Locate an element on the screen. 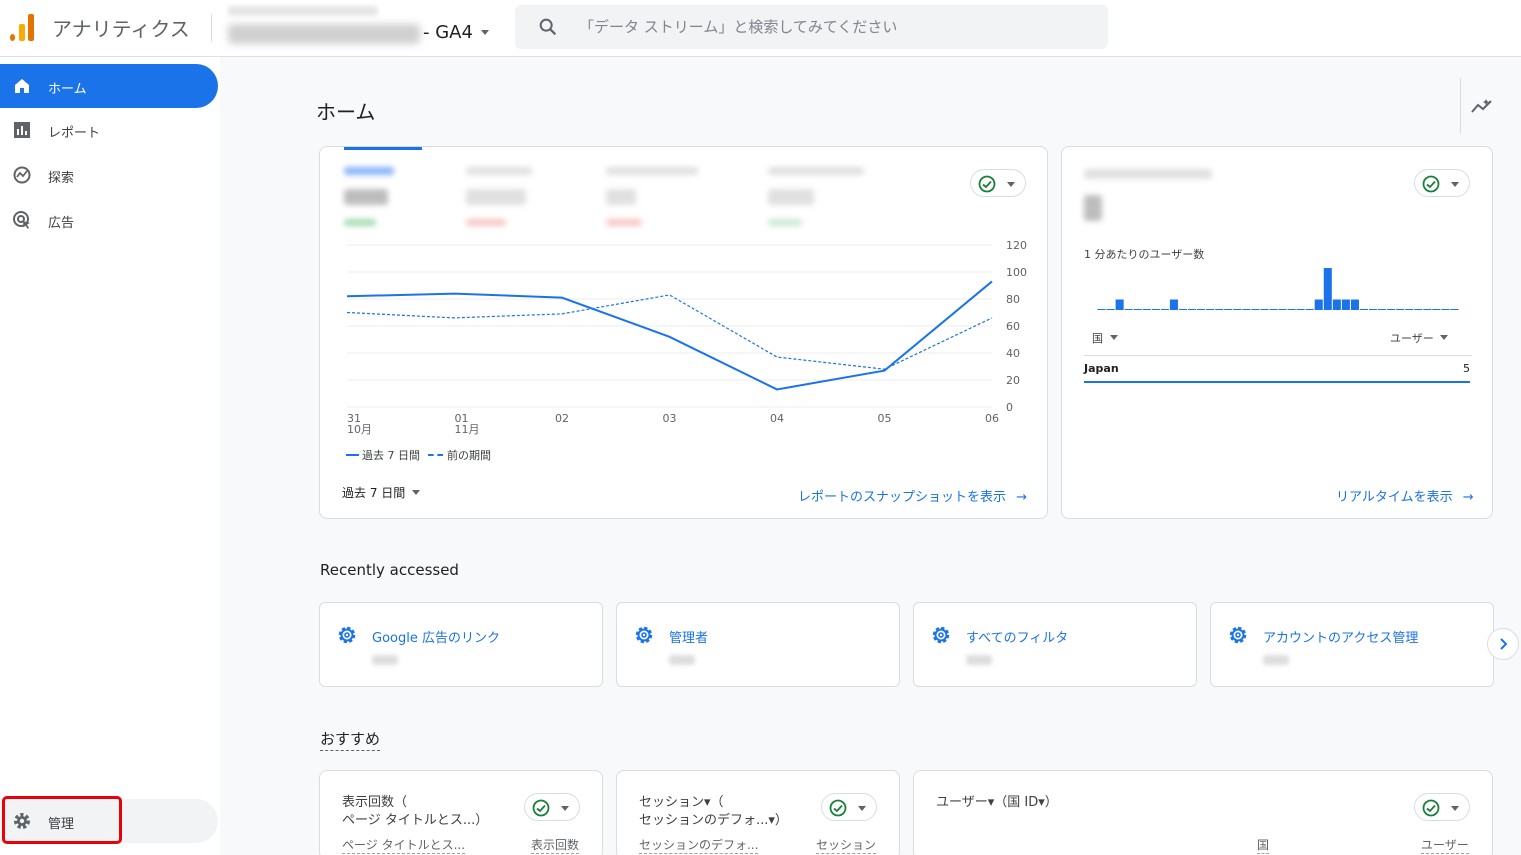 The image size is (1521, 855). y-tick-label: 40 is located at coordinates (1013, 353).